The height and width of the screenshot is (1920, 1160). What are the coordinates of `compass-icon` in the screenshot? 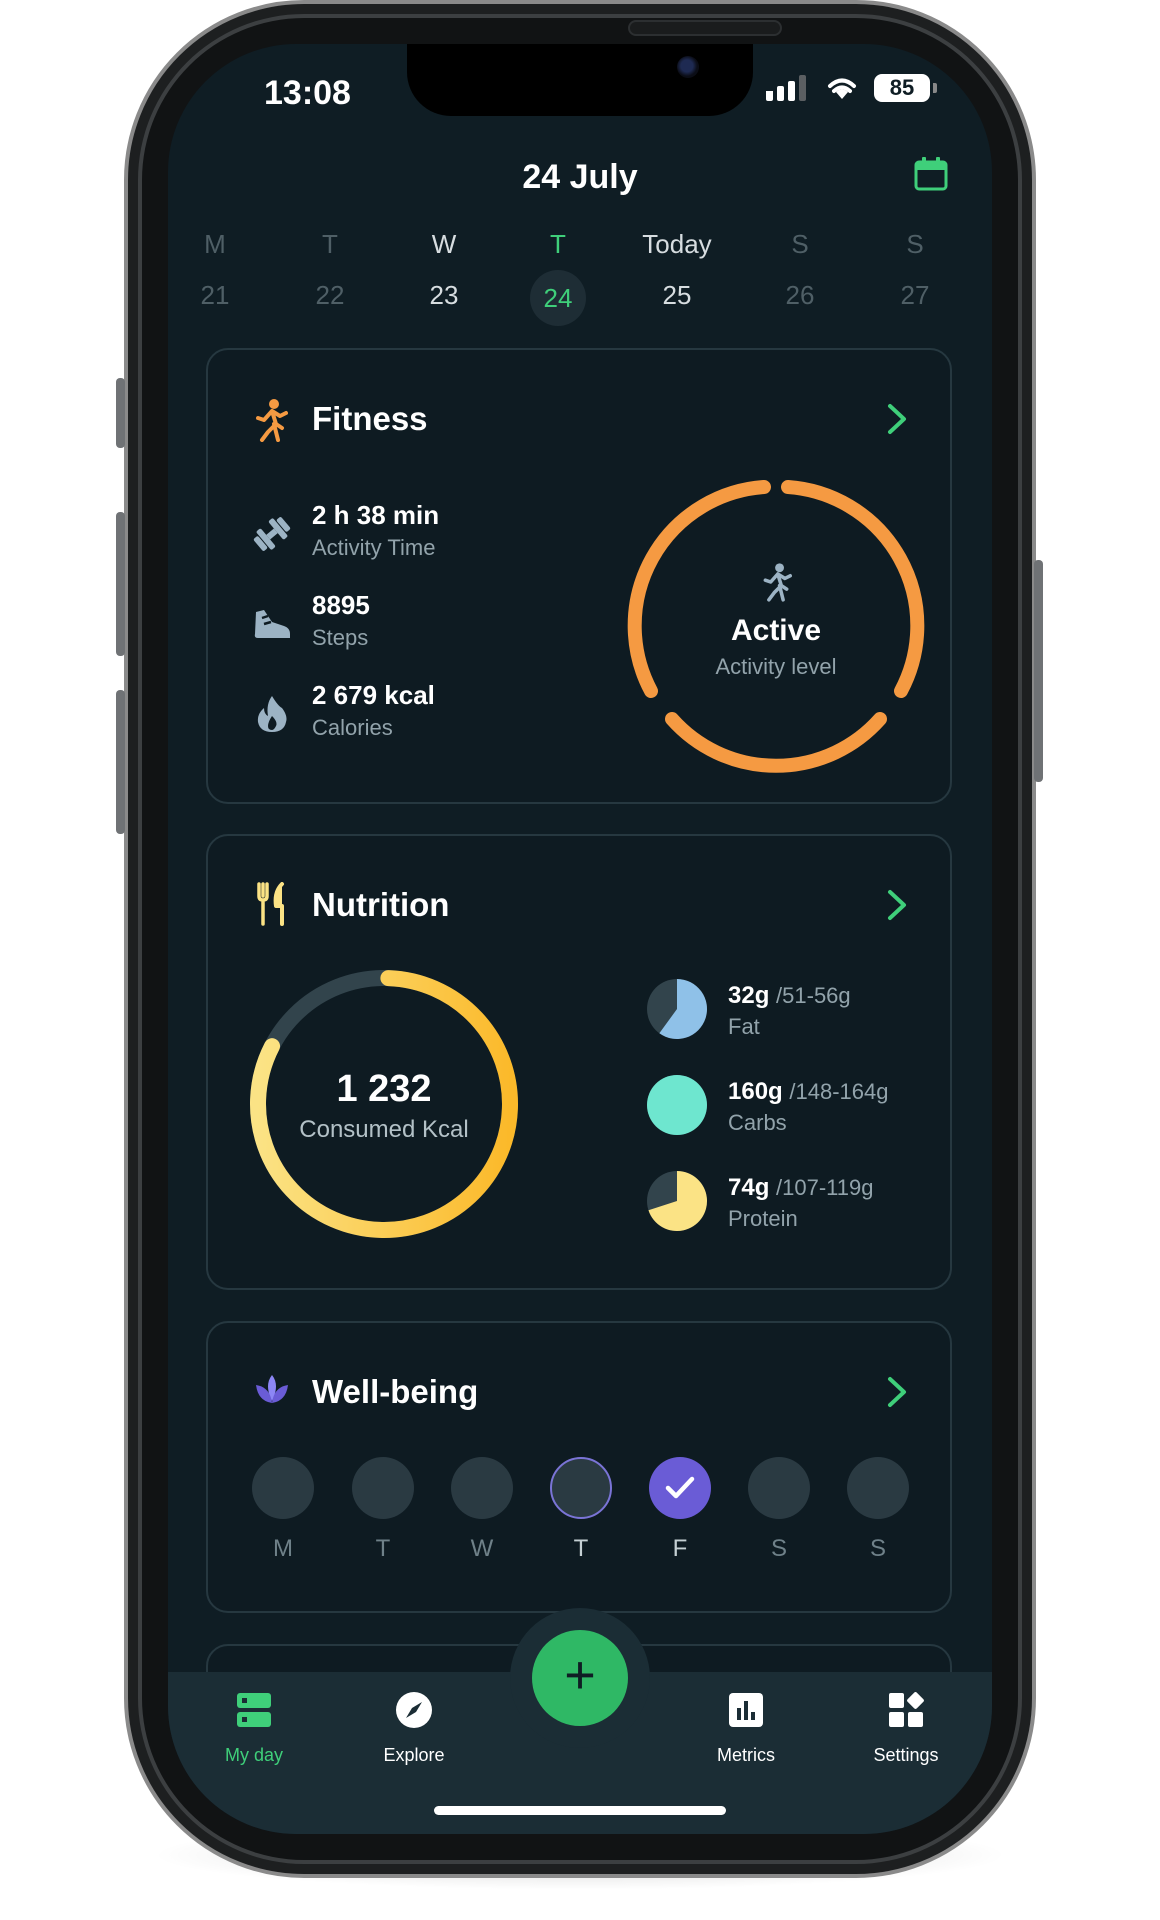 It's located at (414, 1710).